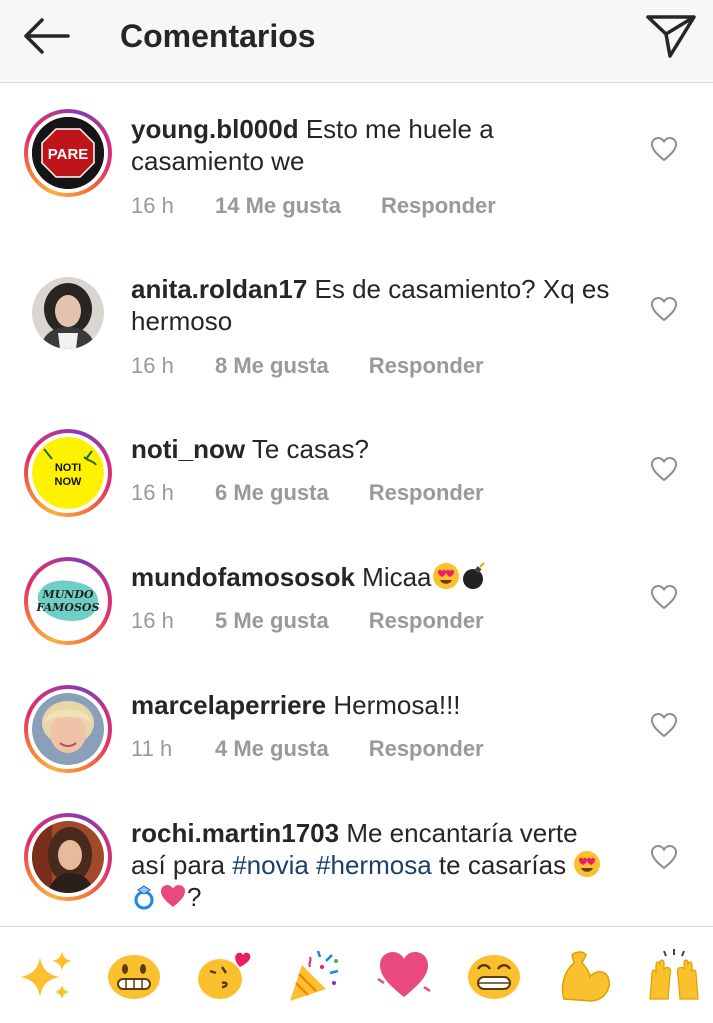 The width and height of the screenshot is (713, 1023). Describe the element at coordinates (494, 975) in the screenshot. I see `beaming-emoji` at that location.